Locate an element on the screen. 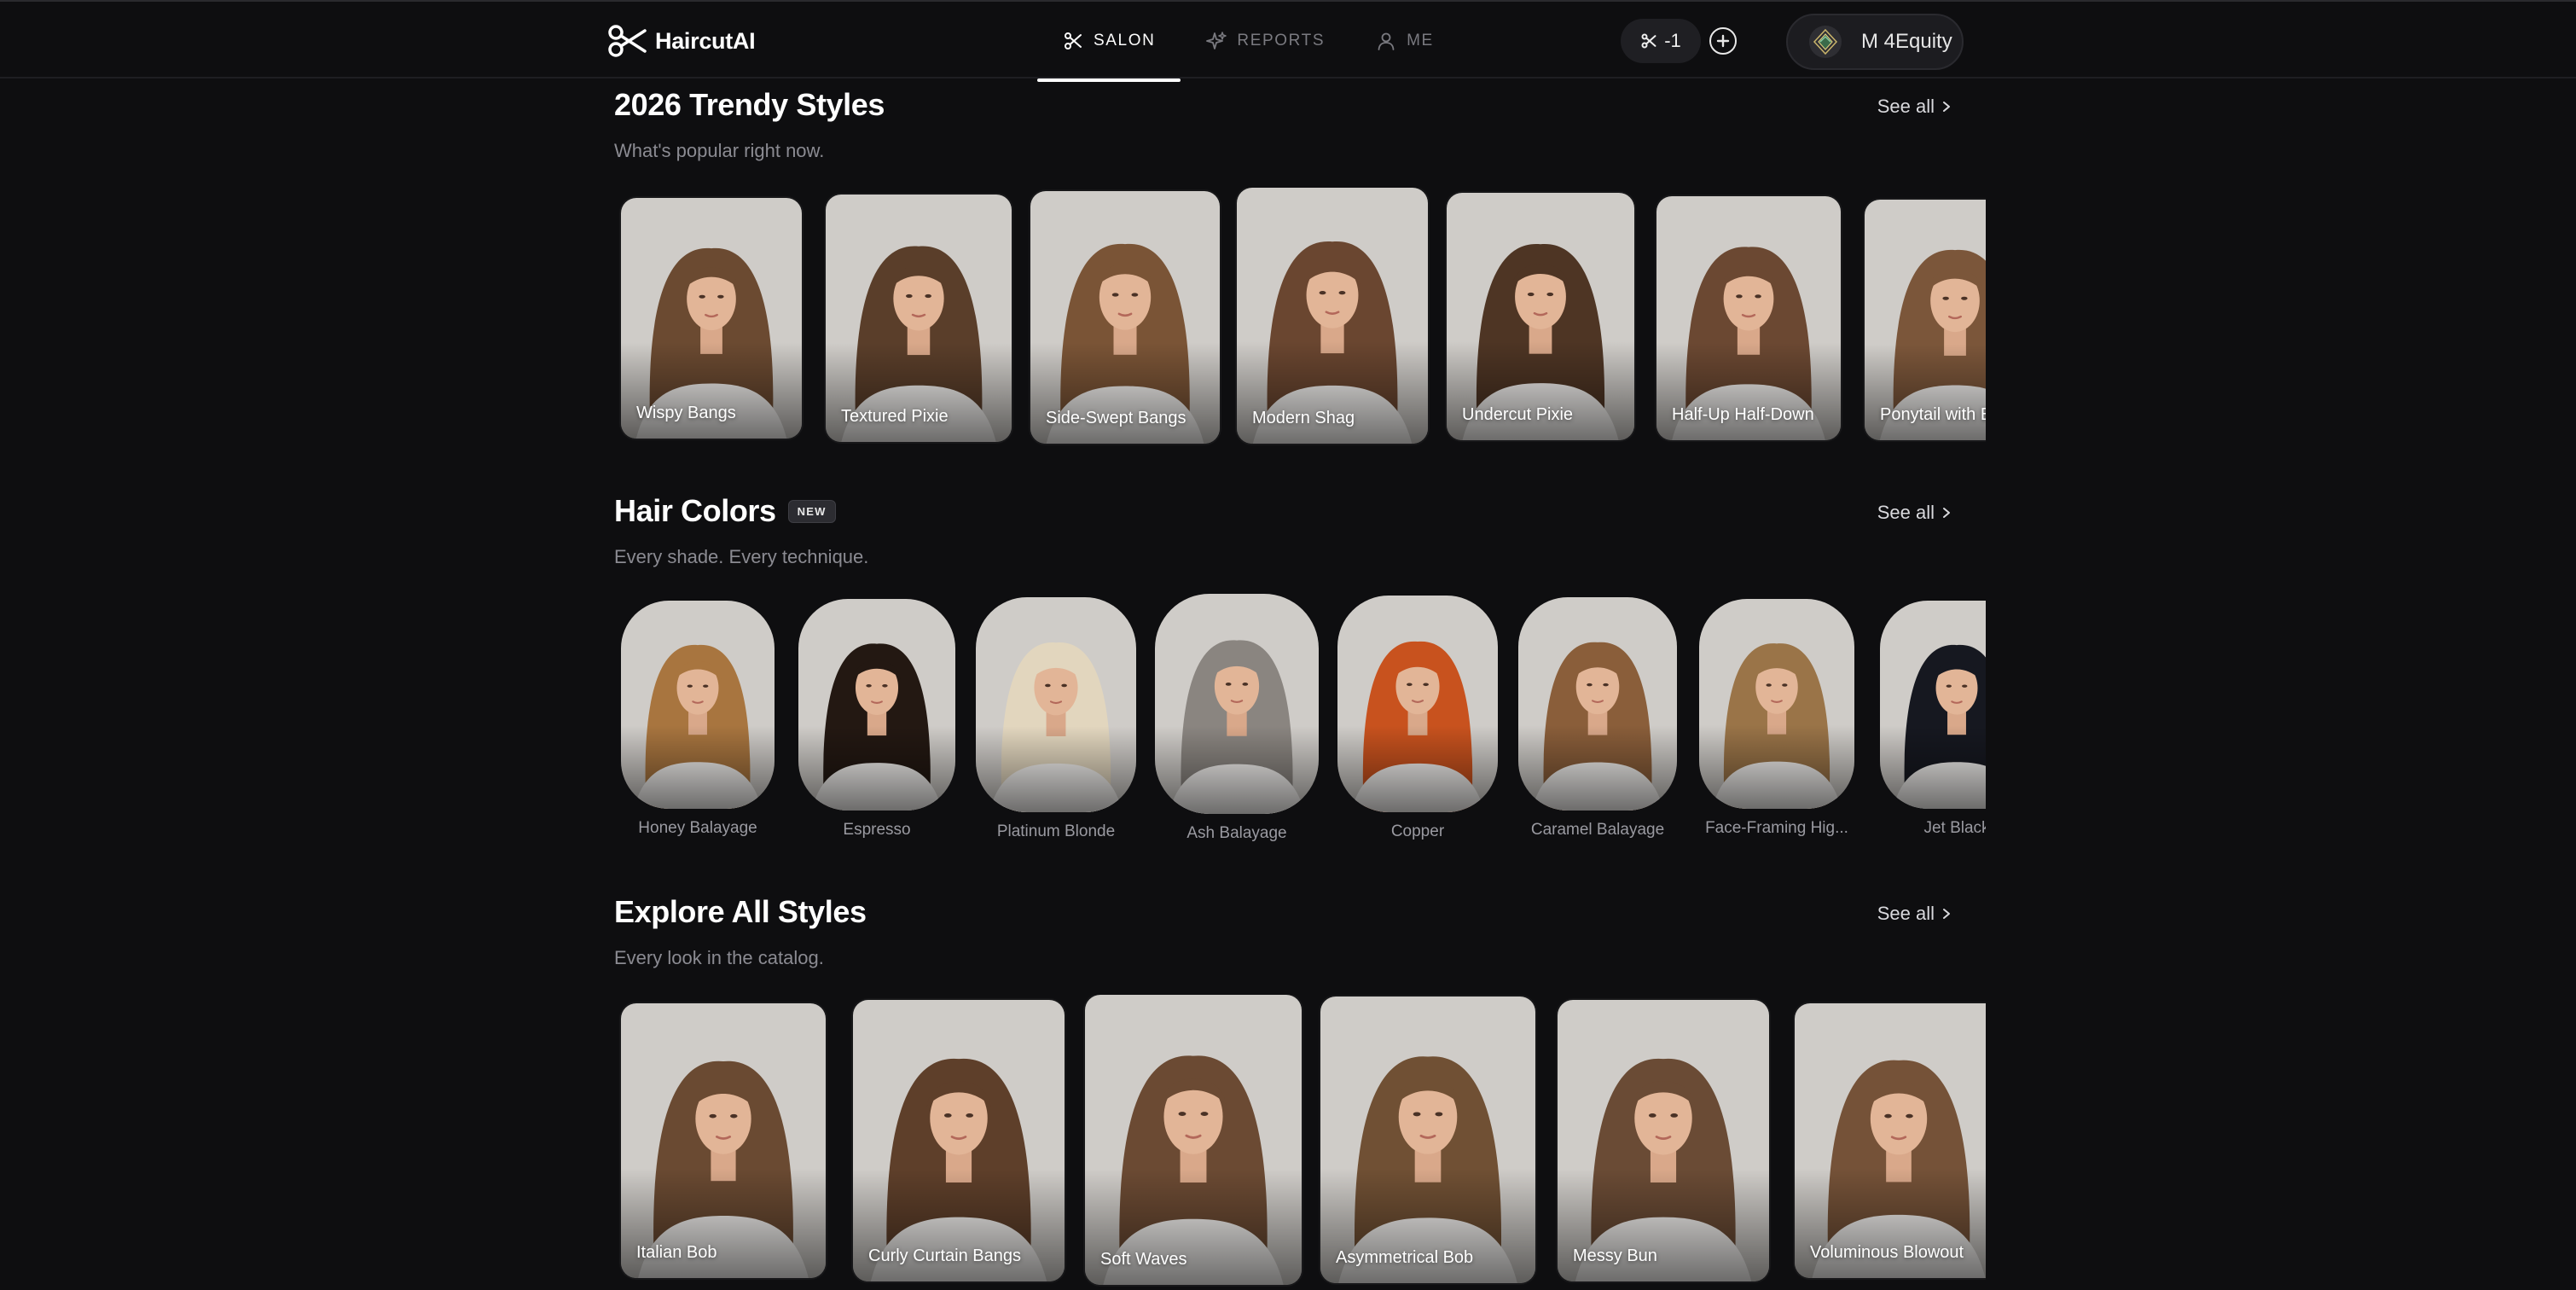 This screenshot has height=1290, width=2576. hair-color-card: Caramel Balayage is located at coordinates (1597, 721).